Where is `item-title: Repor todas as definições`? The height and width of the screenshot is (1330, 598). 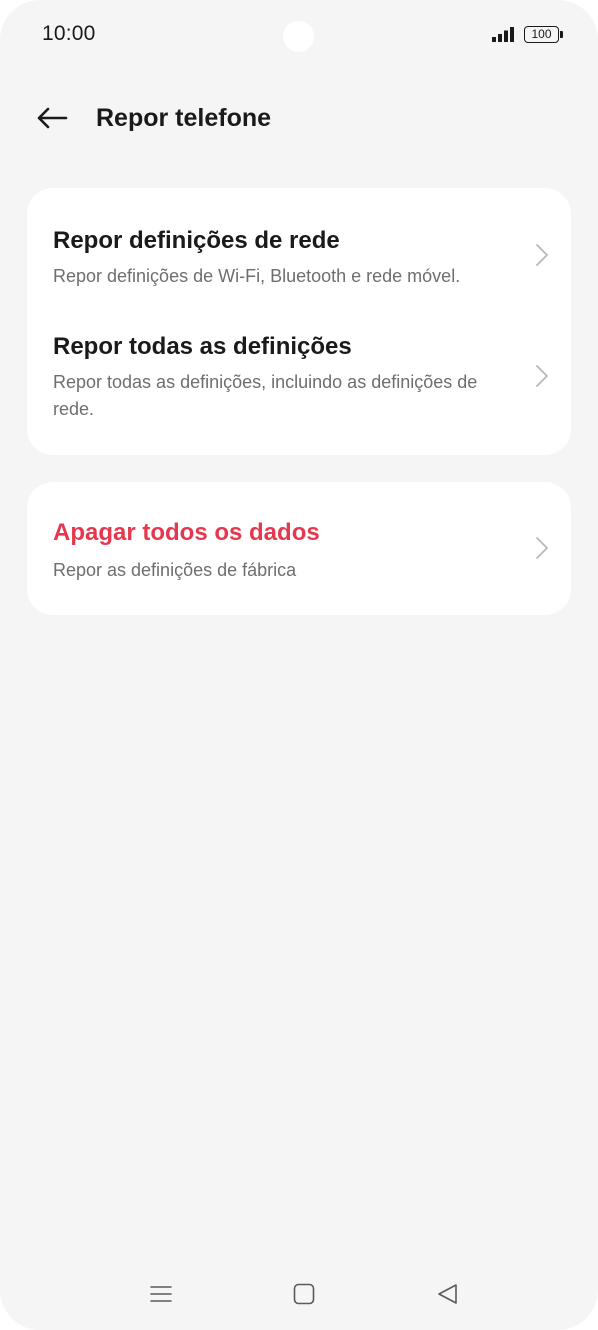
item-title: Repor todas as definições is located at coordinates (202, 346).